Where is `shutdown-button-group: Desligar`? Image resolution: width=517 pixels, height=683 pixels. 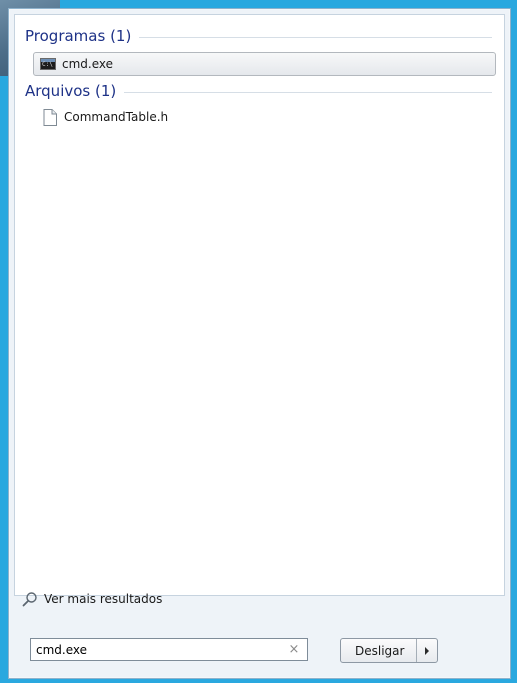
shutdown-button-group: Desligar is located at coordinates (389, 650).